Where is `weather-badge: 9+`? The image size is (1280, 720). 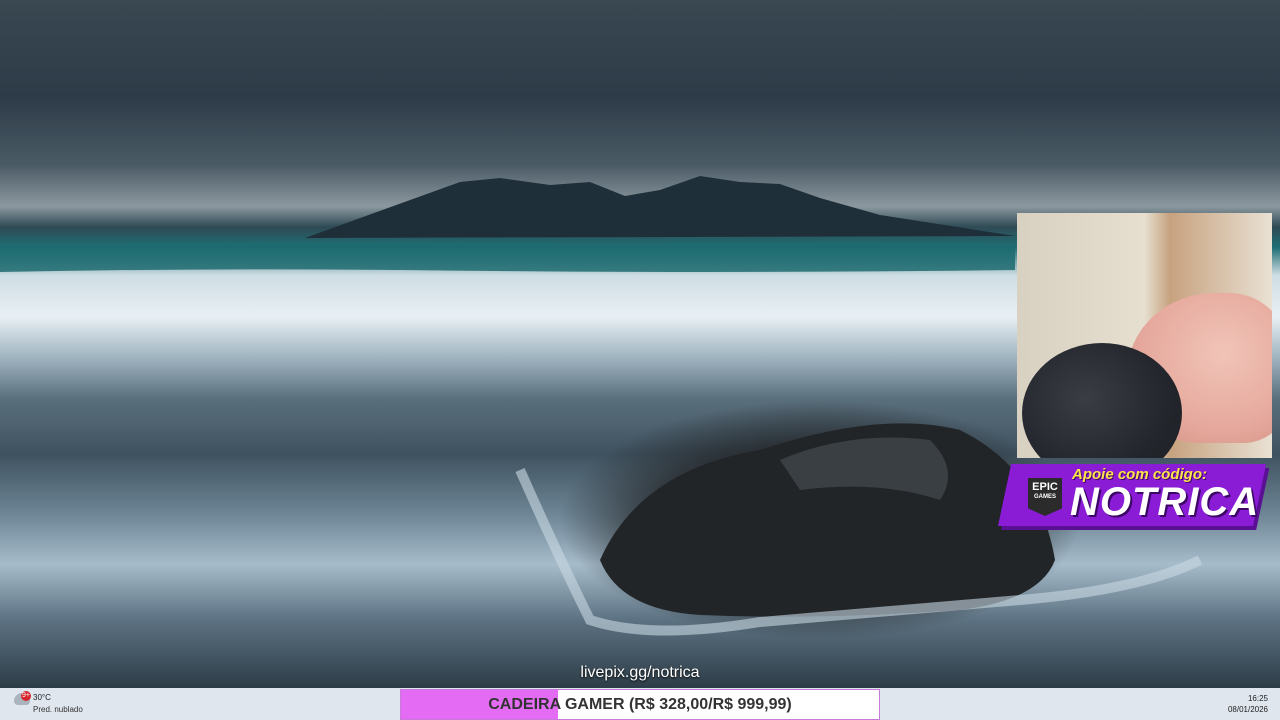
weather-badge: 9+ is located at coordinates (26, 696).